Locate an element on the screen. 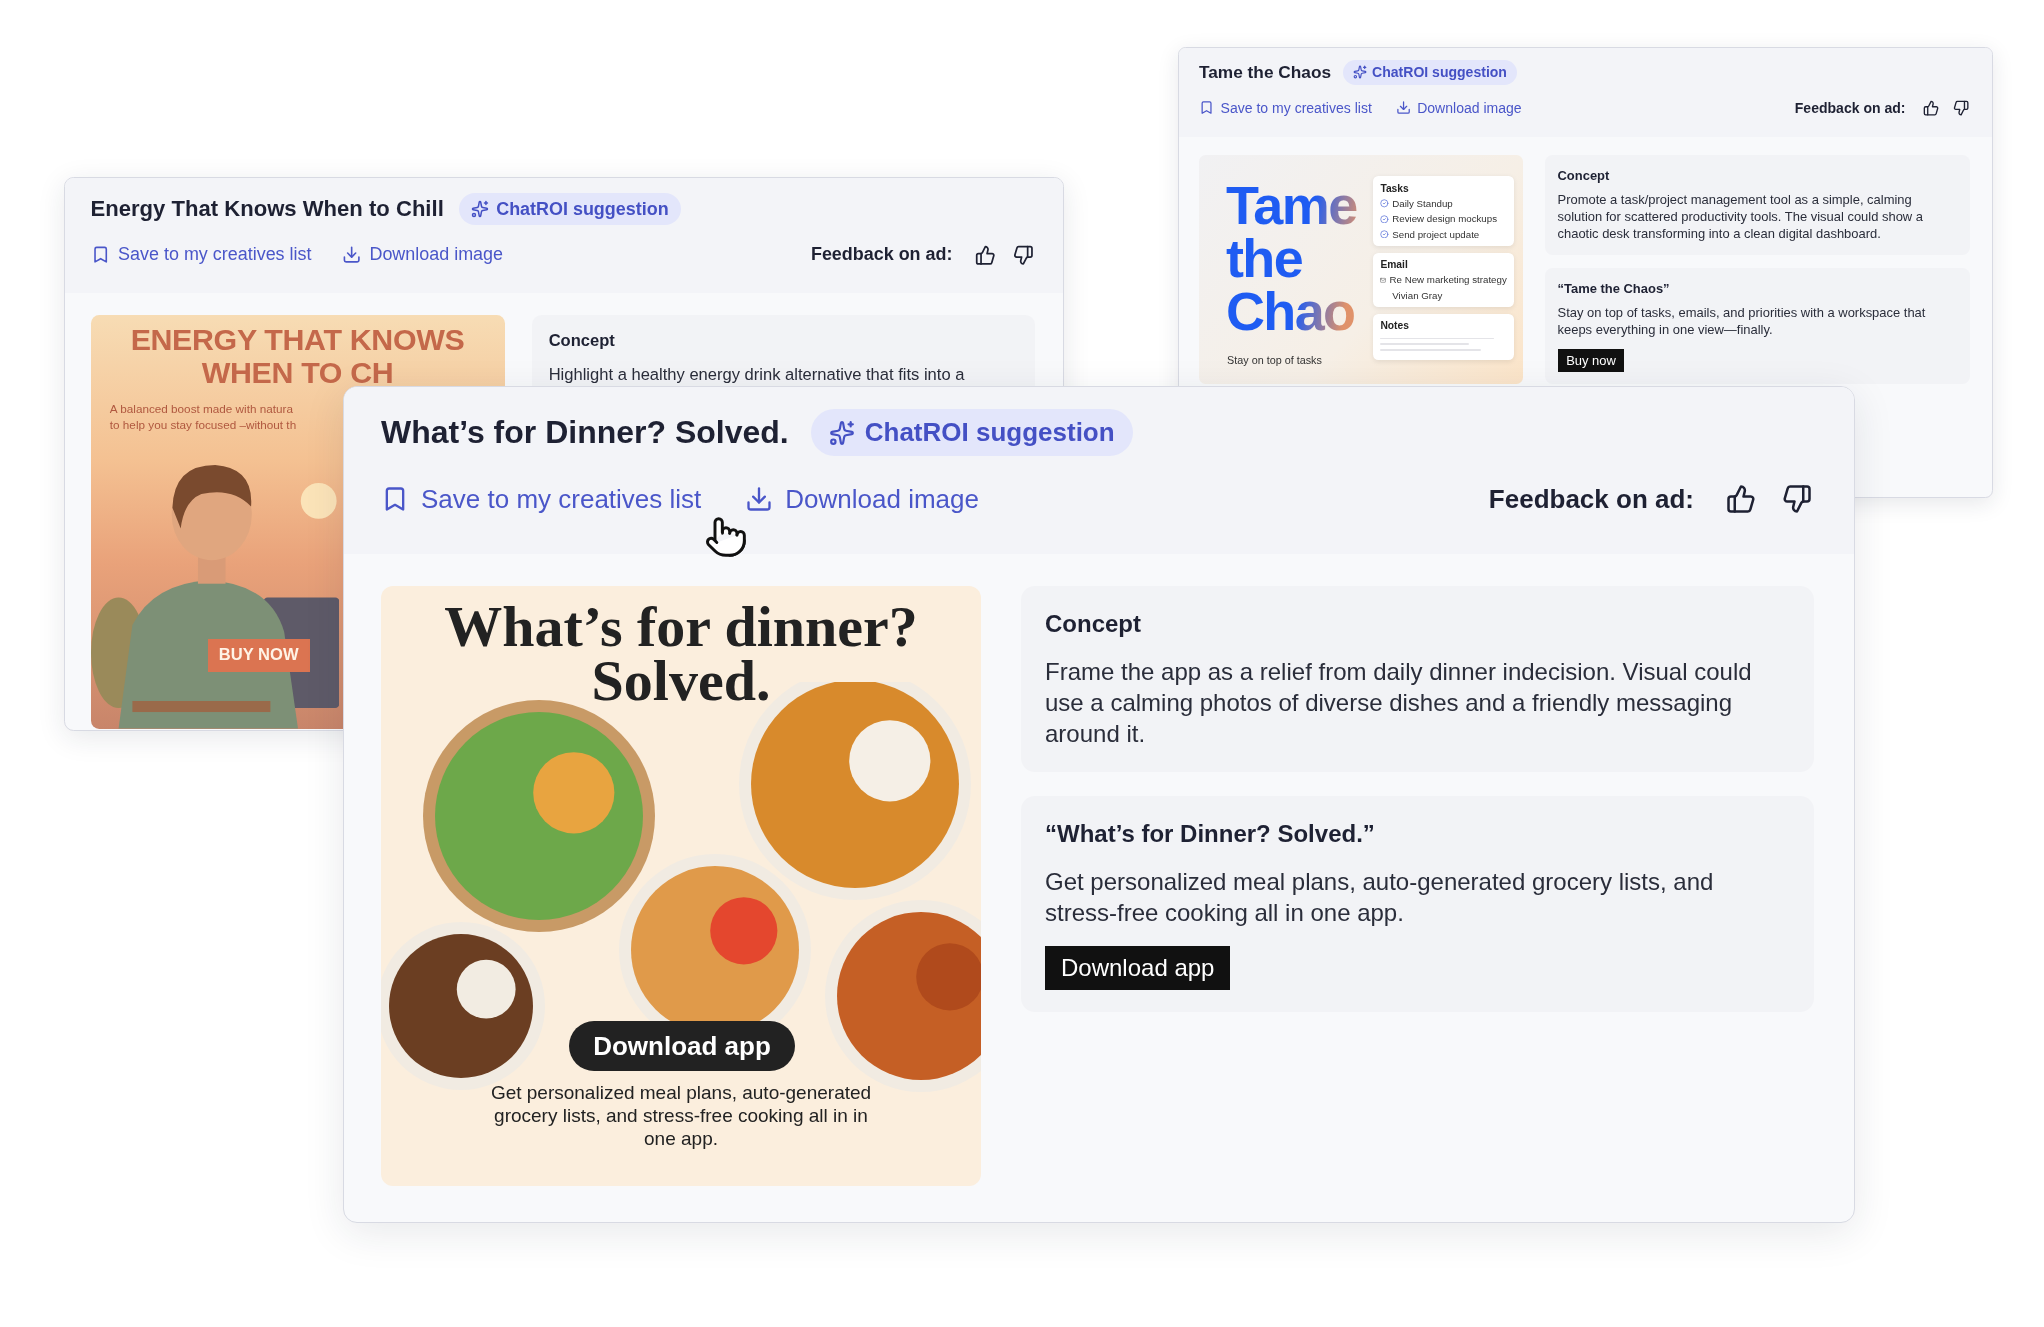 This screenshot has height=1327, width=2044. cta-button: Buy now is located at coordinates (1591, 360).